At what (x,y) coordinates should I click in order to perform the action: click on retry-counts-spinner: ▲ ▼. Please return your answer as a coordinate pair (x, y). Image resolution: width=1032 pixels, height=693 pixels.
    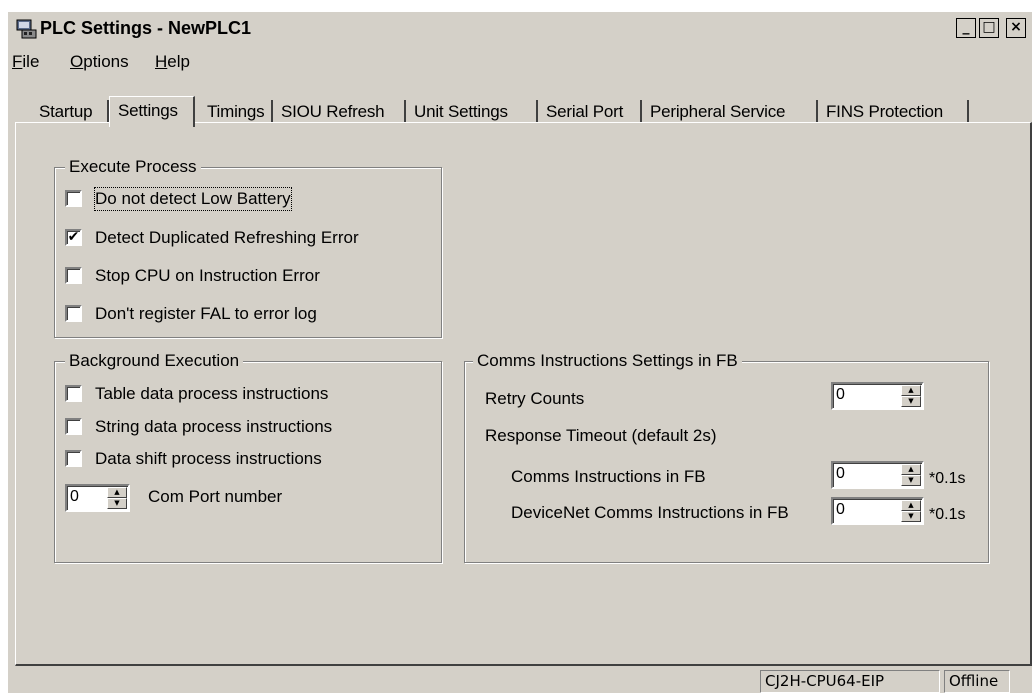
    Looking at the image, I should click on (877, 396).